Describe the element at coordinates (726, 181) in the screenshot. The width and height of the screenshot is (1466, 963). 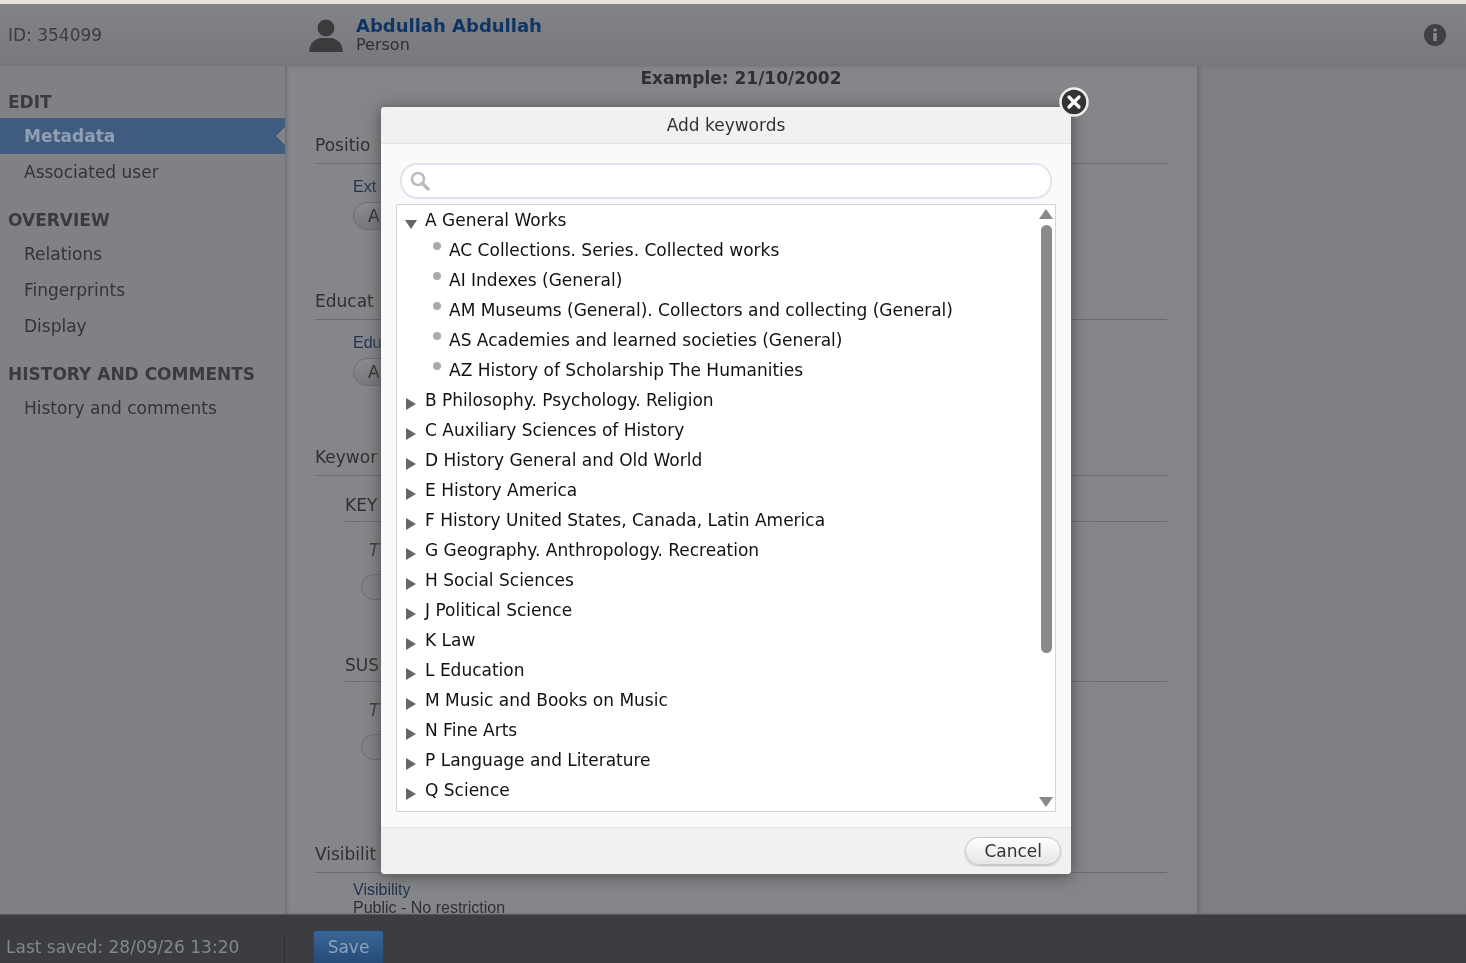
I see `search-field` at that location.